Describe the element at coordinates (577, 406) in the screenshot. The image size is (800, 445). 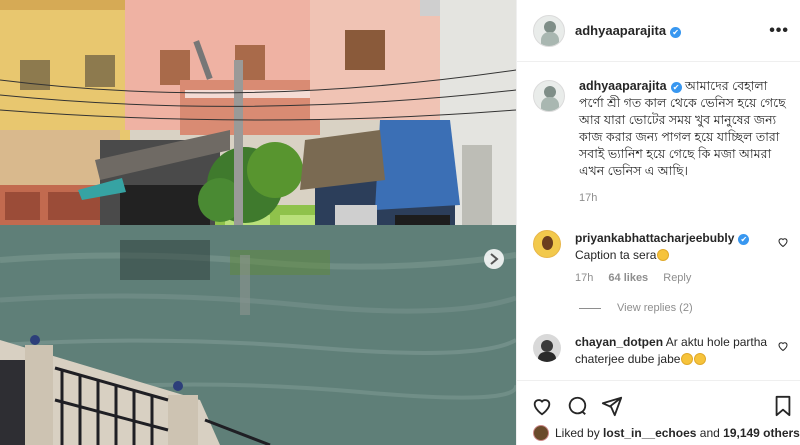
I see `comment-icon` at that location.